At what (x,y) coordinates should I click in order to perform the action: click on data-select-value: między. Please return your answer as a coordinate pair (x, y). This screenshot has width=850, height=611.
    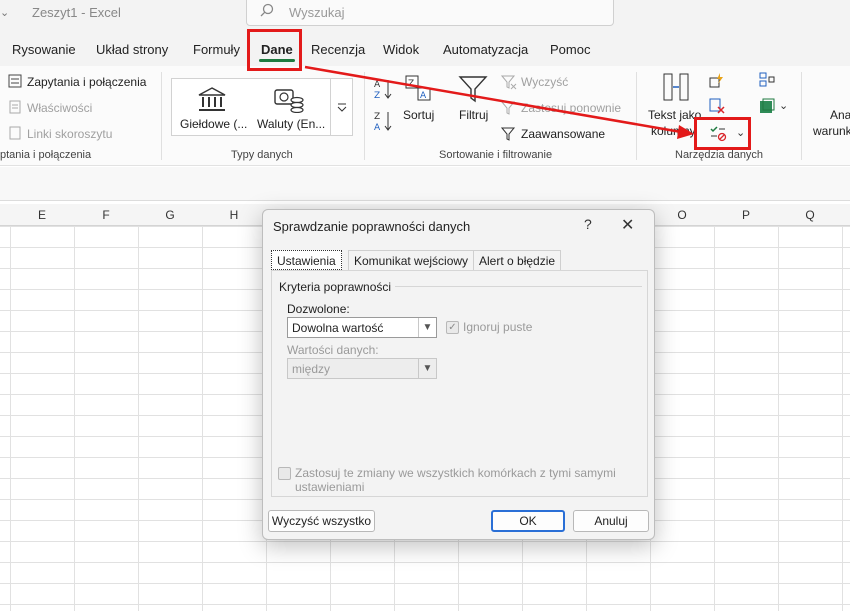
    Looking at the image, I should click on (311, 369).